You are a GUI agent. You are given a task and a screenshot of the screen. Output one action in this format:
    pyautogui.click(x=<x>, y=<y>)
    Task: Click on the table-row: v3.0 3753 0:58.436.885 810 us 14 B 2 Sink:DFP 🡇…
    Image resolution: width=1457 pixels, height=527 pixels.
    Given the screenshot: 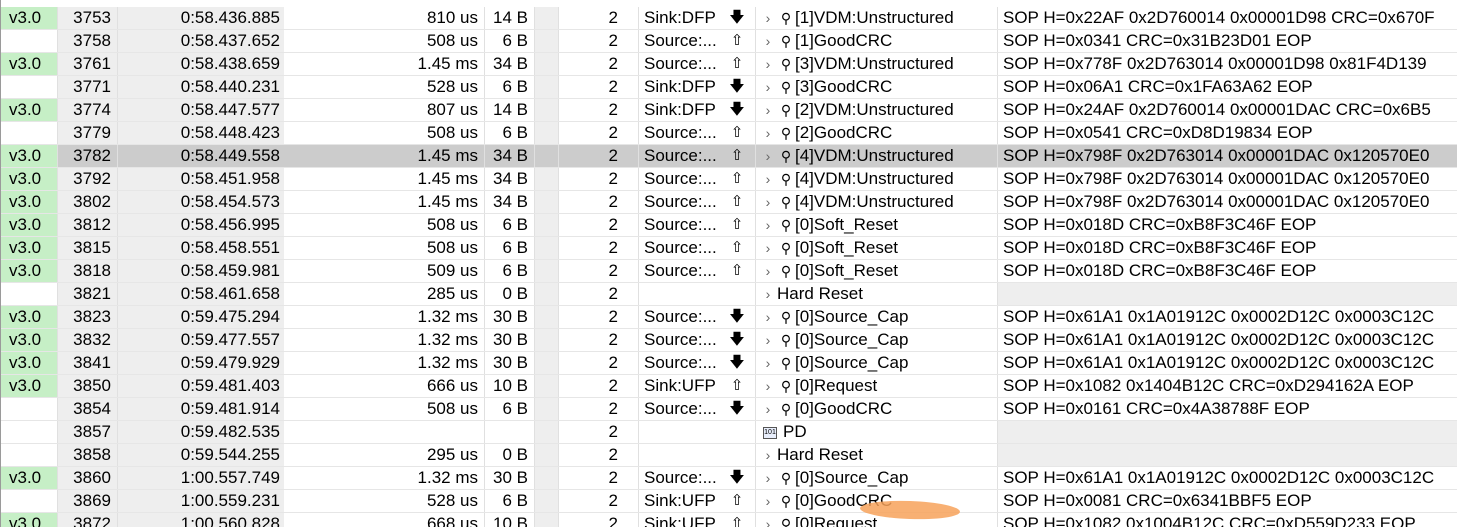 What is the action you would take?
    pyautogui.click(x=729, y=18)
    